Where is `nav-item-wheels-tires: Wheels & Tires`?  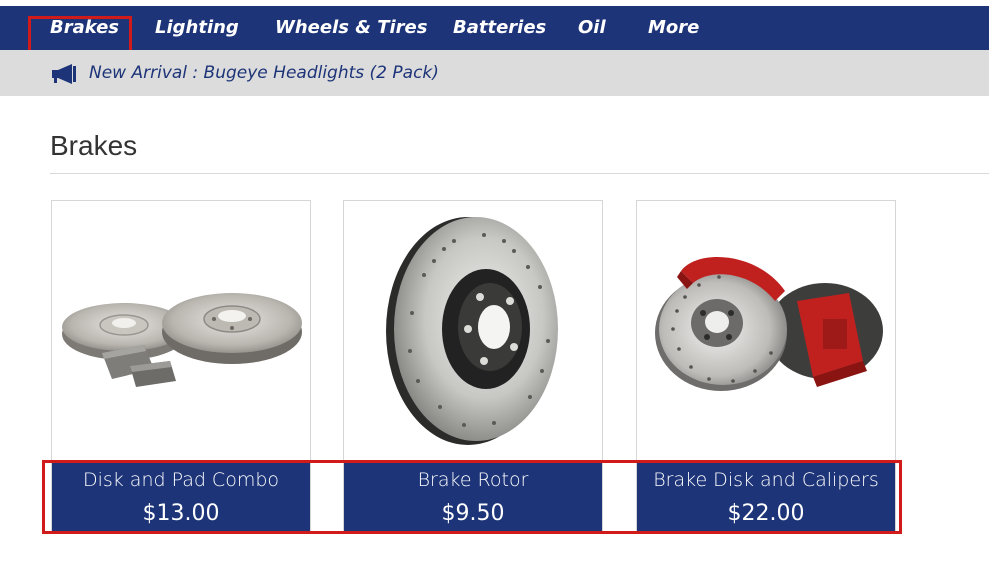
nav-item-wheels-tires: Wheels & Tires is located at coordinates (351, 28).